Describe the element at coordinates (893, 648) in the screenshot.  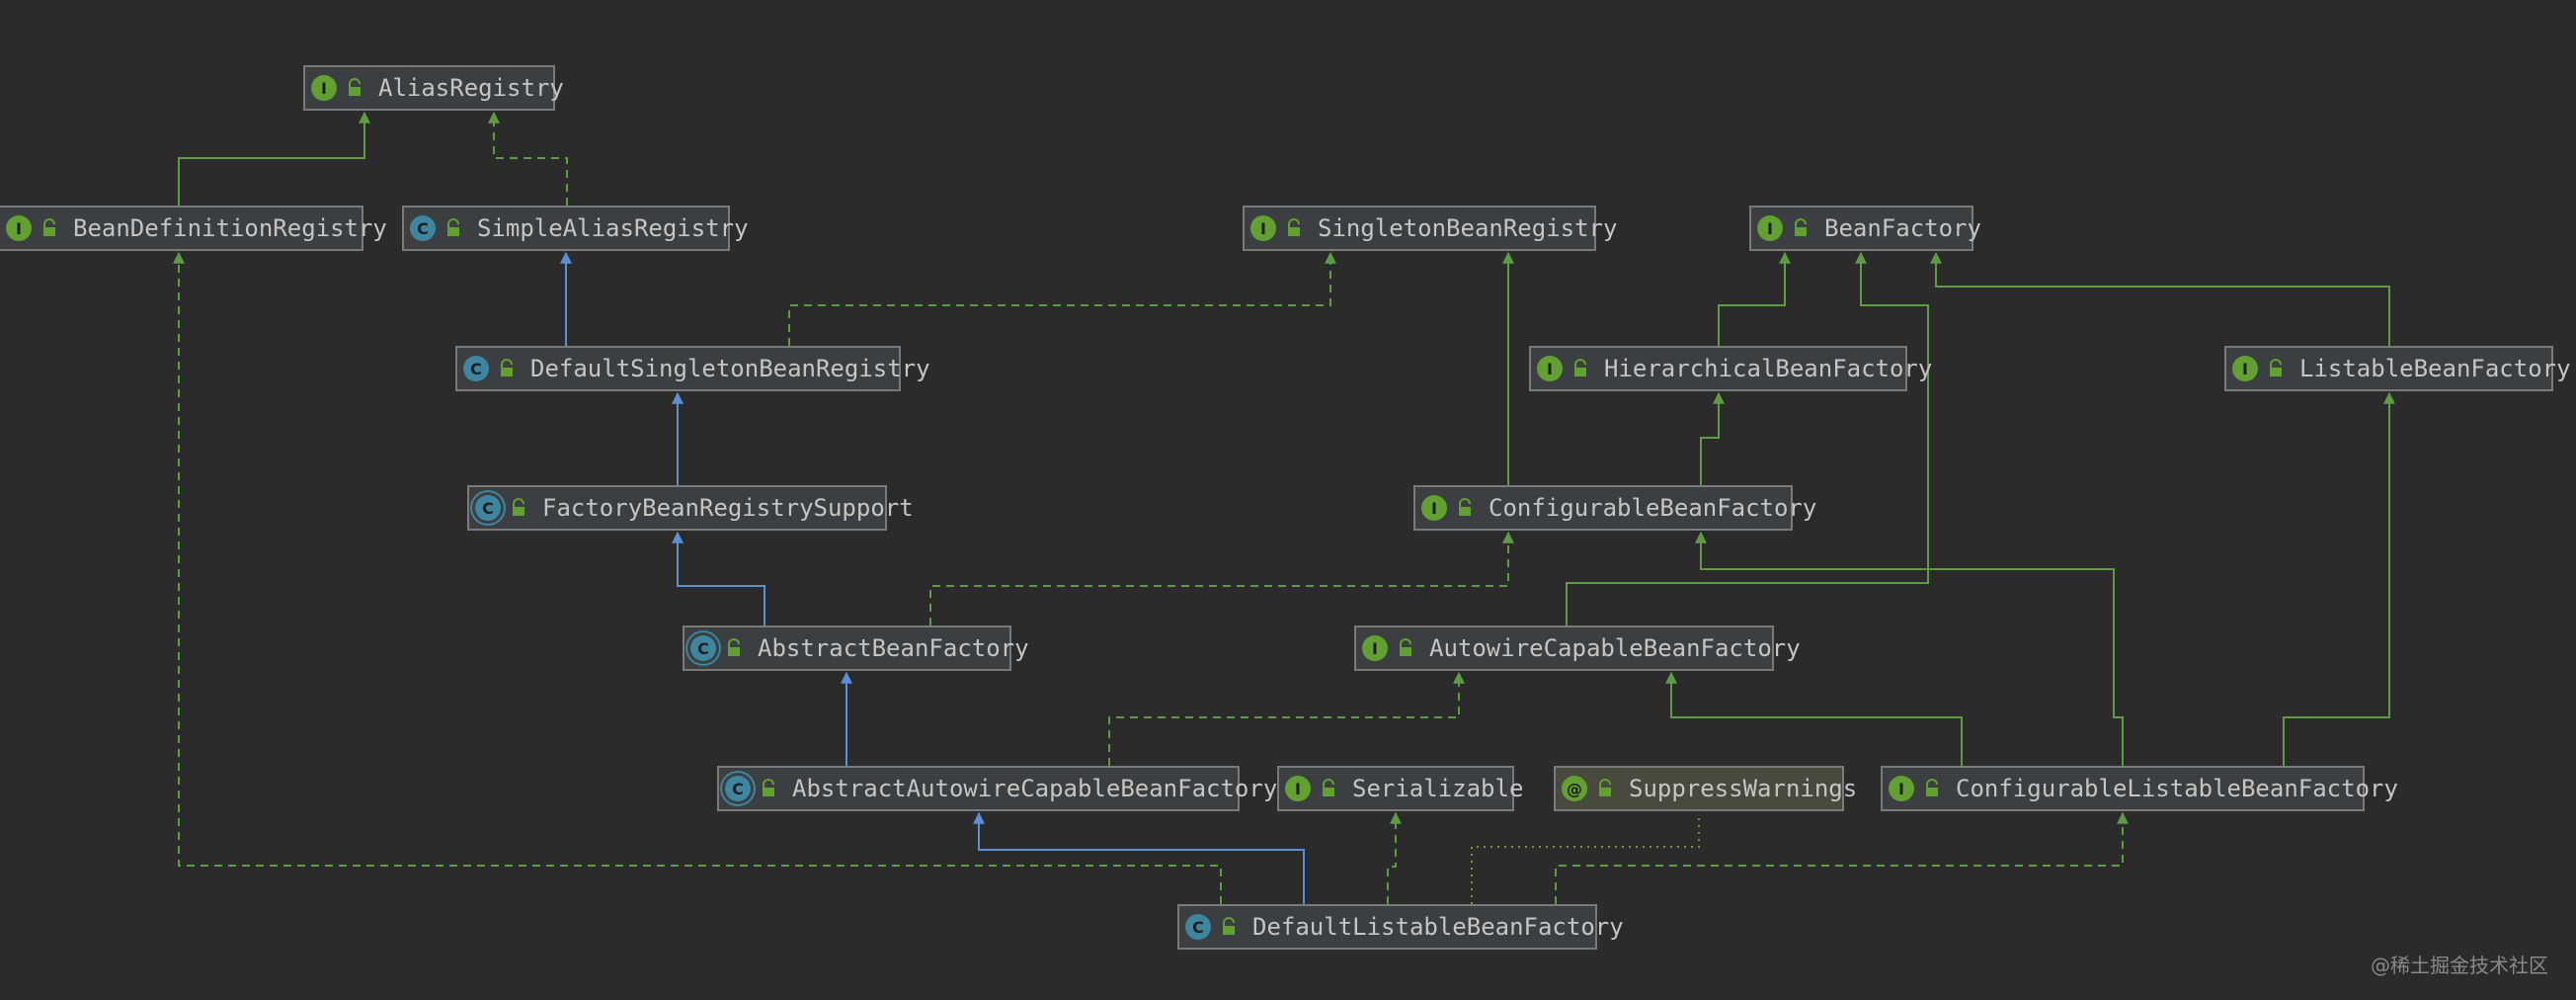
I see `node-label: AbstractBeanFactory` at that location.